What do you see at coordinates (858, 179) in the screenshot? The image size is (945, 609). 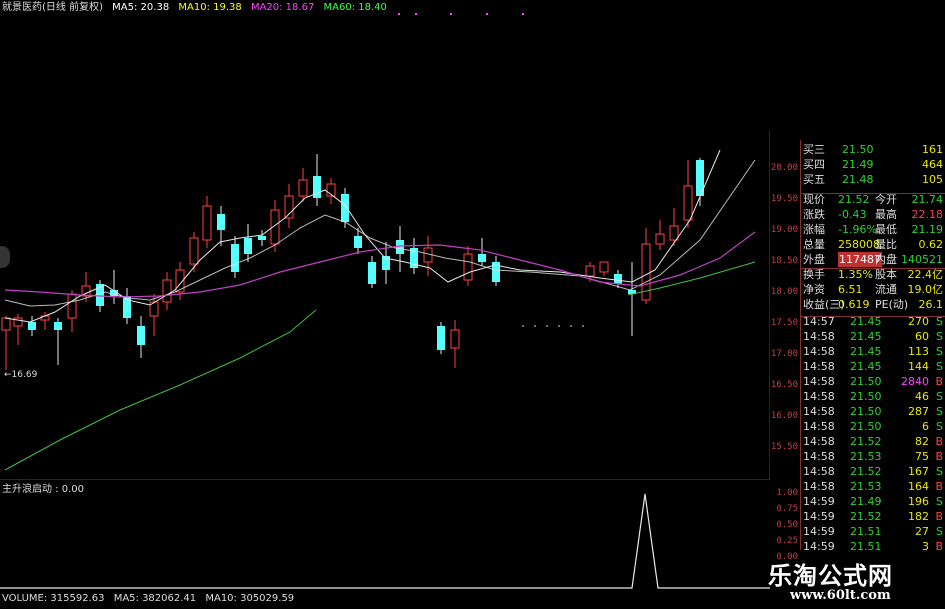 I see `orderbook-price: 21.48` at bounding box center [858, 179].